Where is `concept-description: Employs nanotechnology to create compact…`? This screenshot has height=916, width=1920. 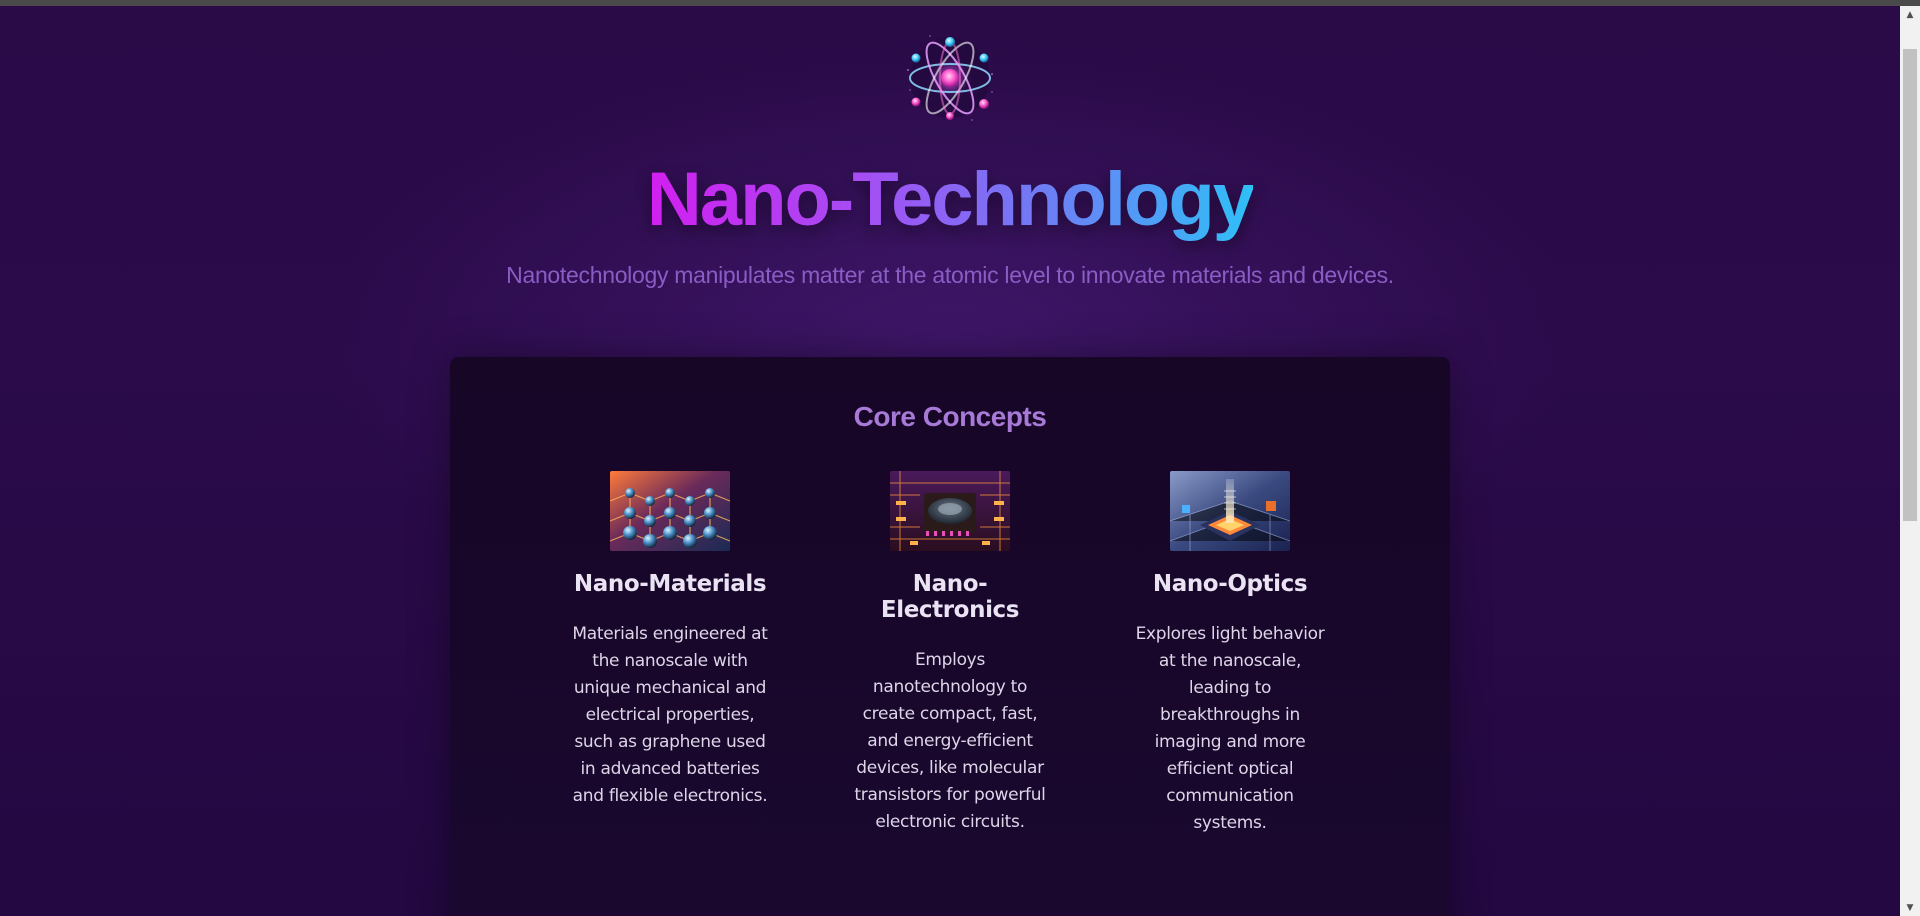 concept-description: Employs nanotechnology to create compact… is located at coordinates (950, 741).